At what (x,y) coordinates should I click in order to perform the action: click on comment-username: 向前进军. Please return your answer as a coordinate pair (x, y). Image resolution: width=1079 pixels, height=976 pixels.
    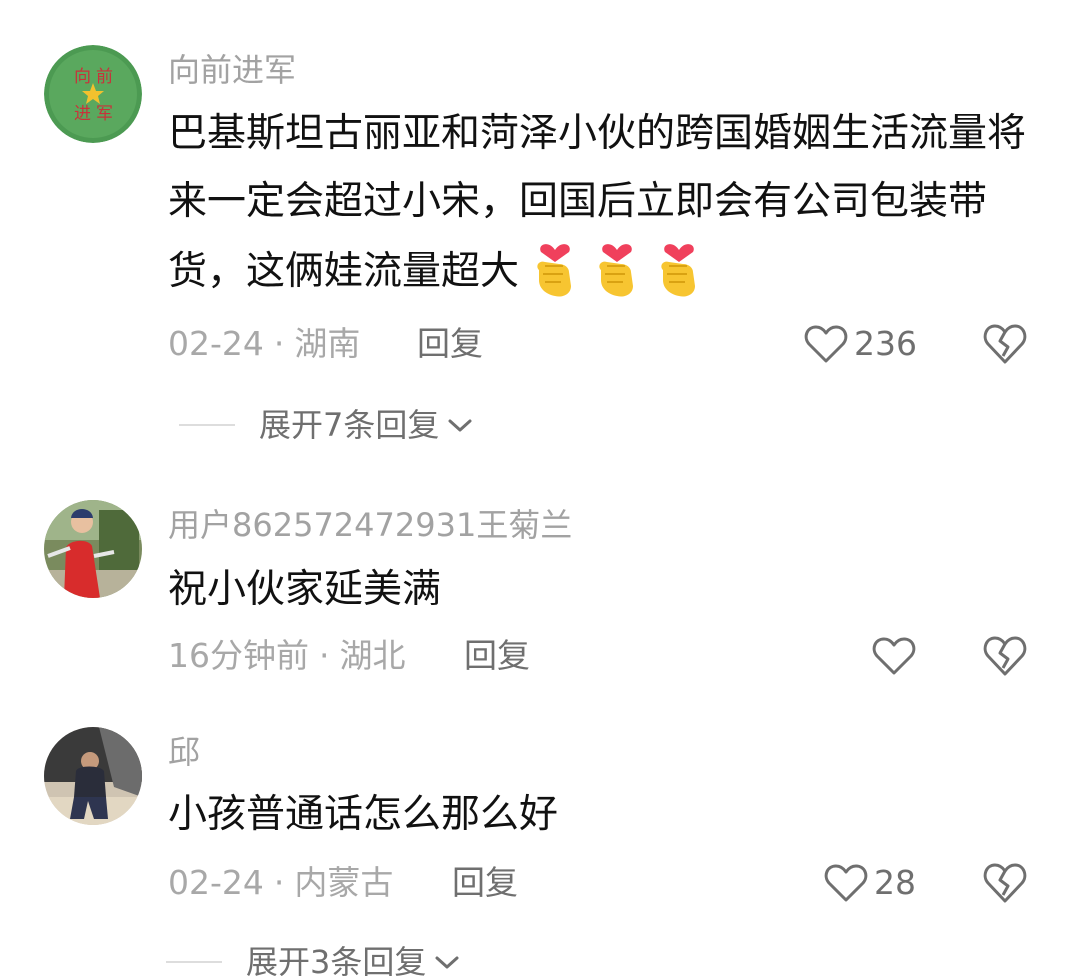
    Looking at the image, I should click on (232, 70).